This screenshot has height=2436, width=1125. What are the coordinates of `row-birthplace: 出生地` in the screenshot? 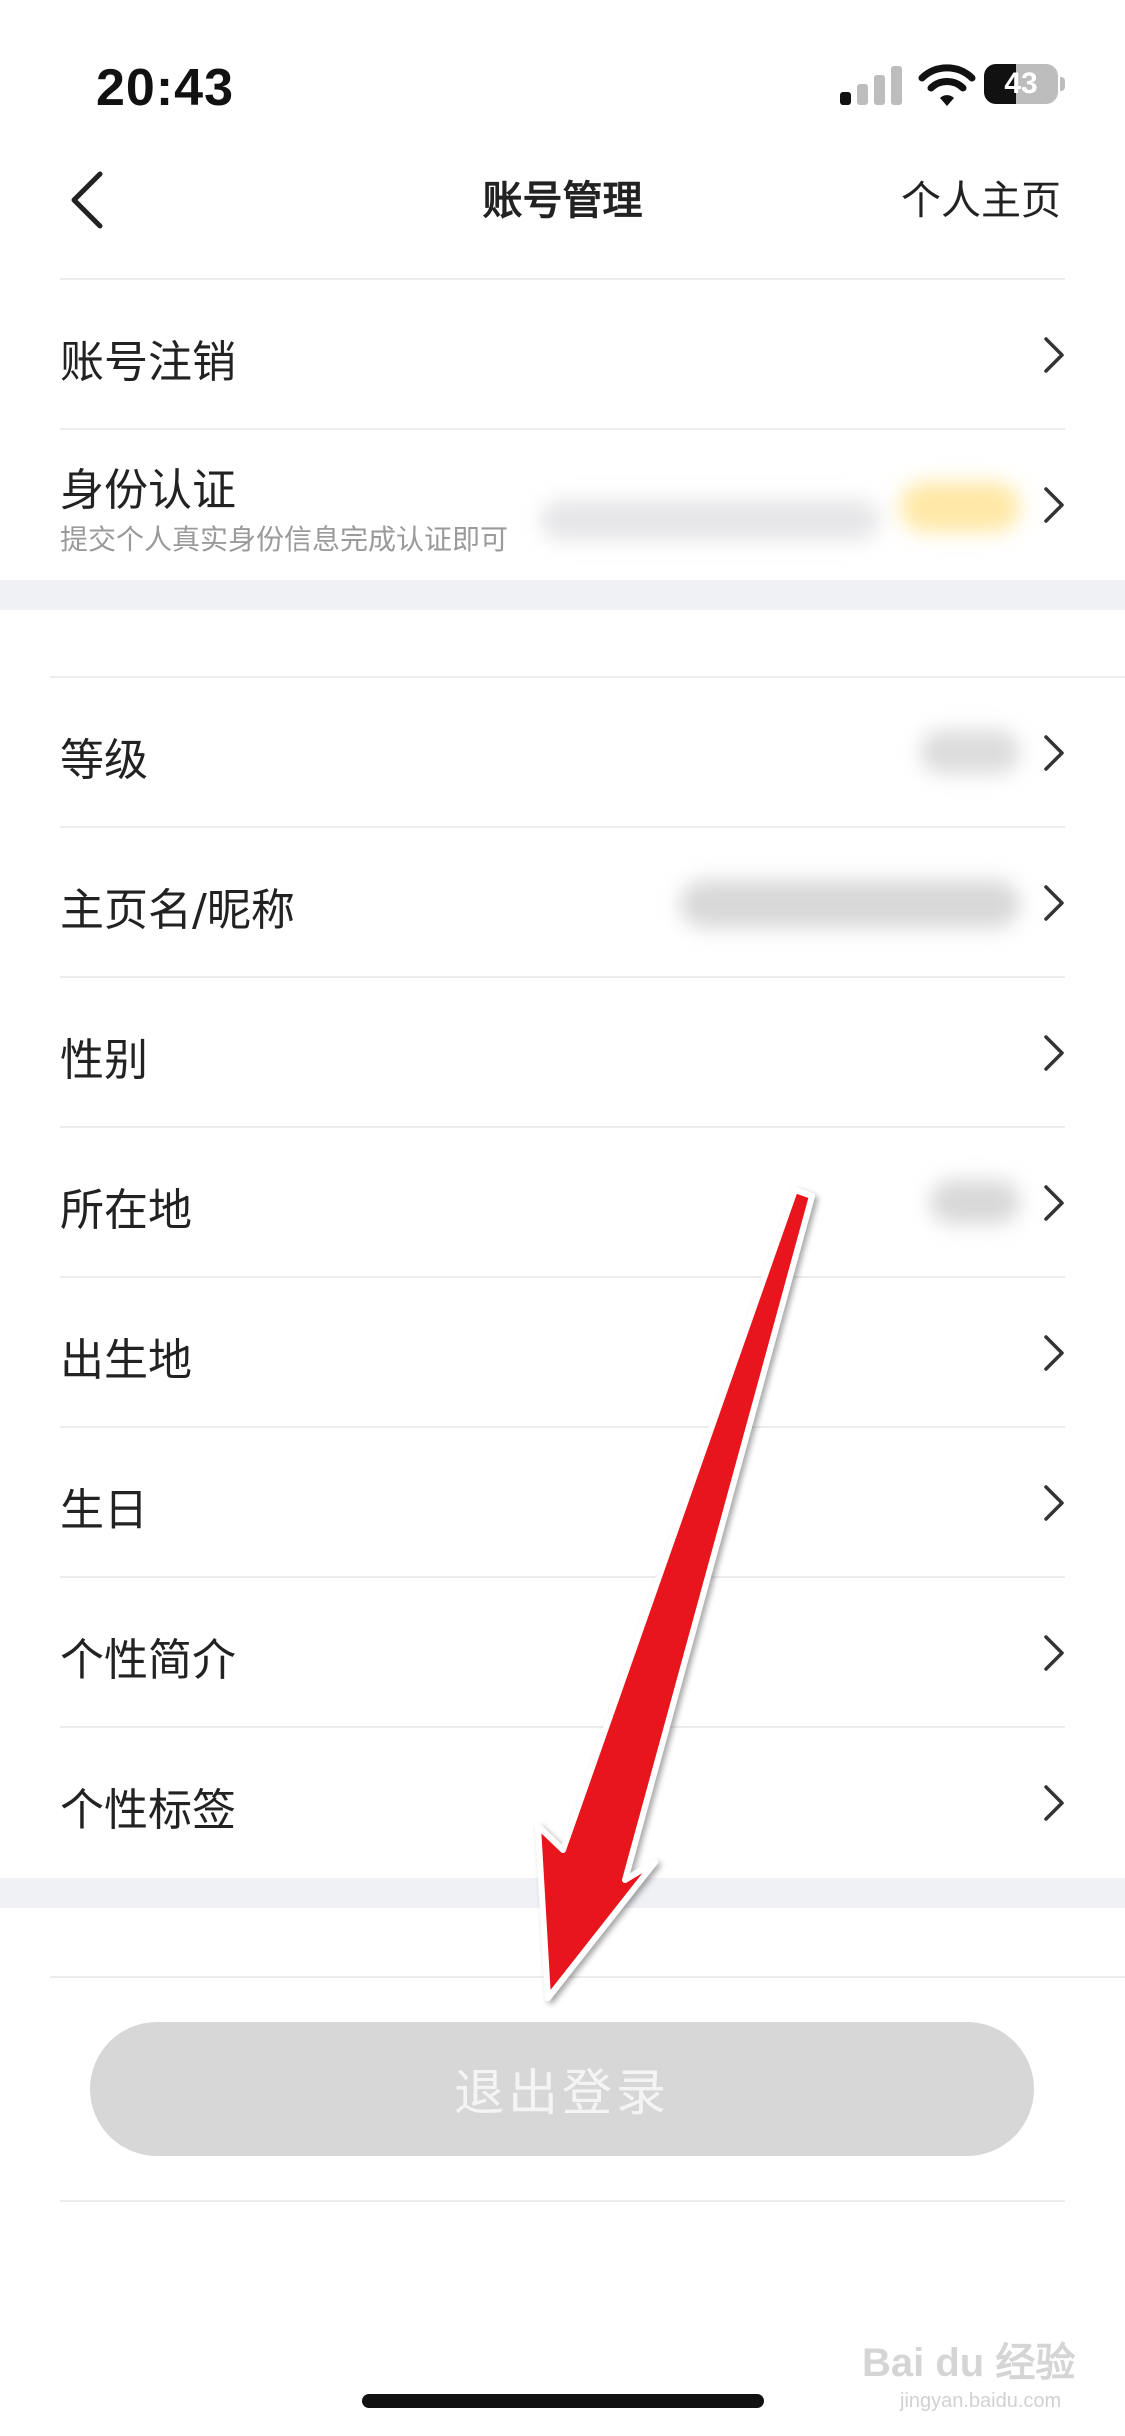 It's located at (562, 1353).